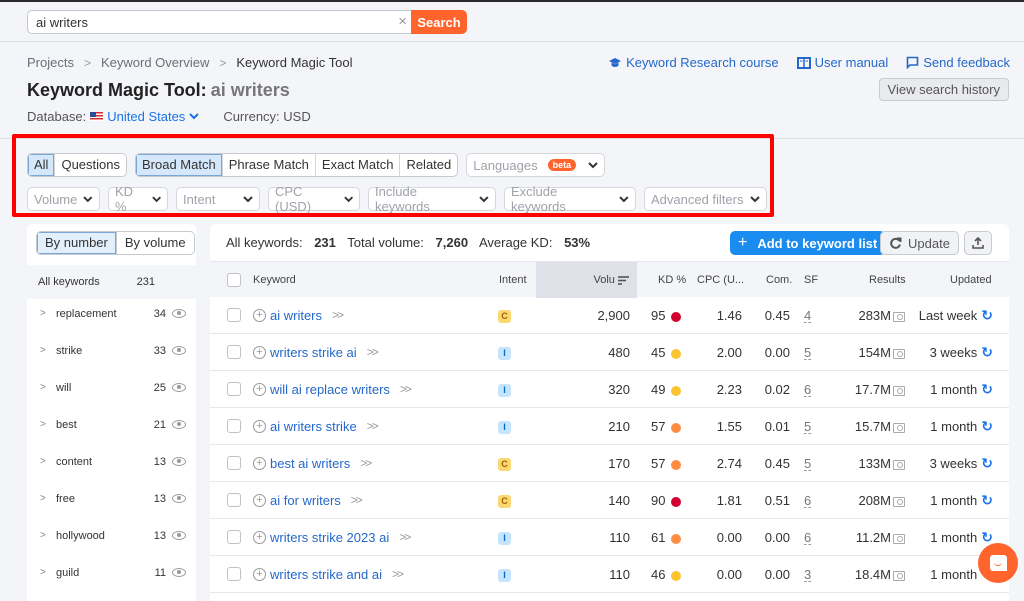  Describe the element at coordinates (76, 243) in the screenshot. I see `tab-by-number: By number` at that location.